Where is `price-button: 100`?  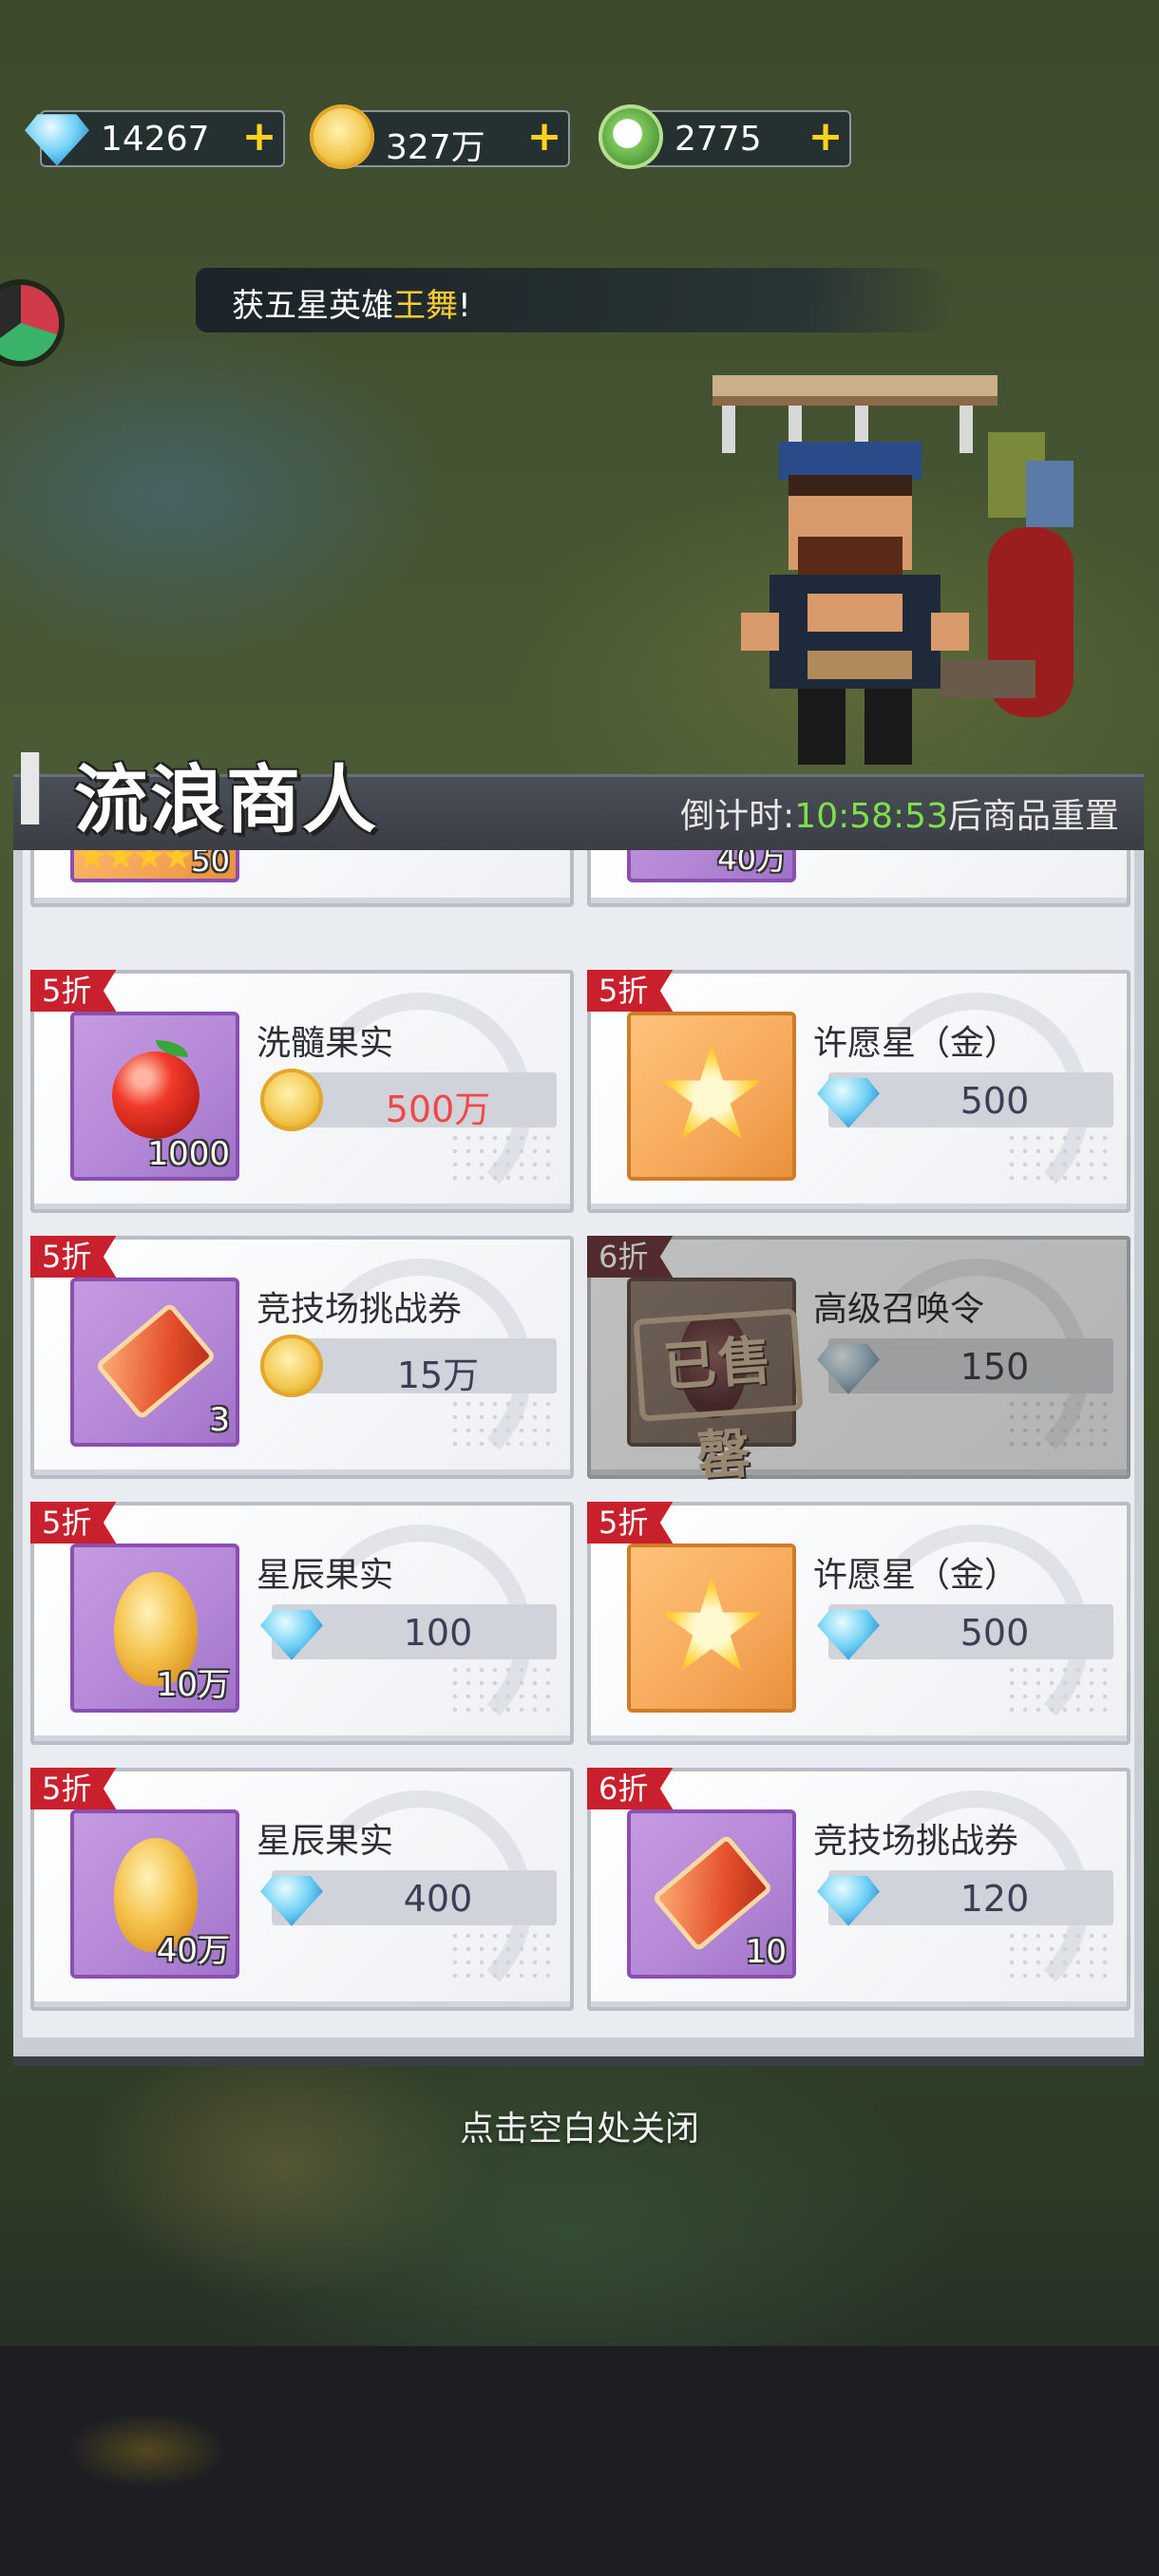
price-button: 100 is located at coordinates (408, 1632).